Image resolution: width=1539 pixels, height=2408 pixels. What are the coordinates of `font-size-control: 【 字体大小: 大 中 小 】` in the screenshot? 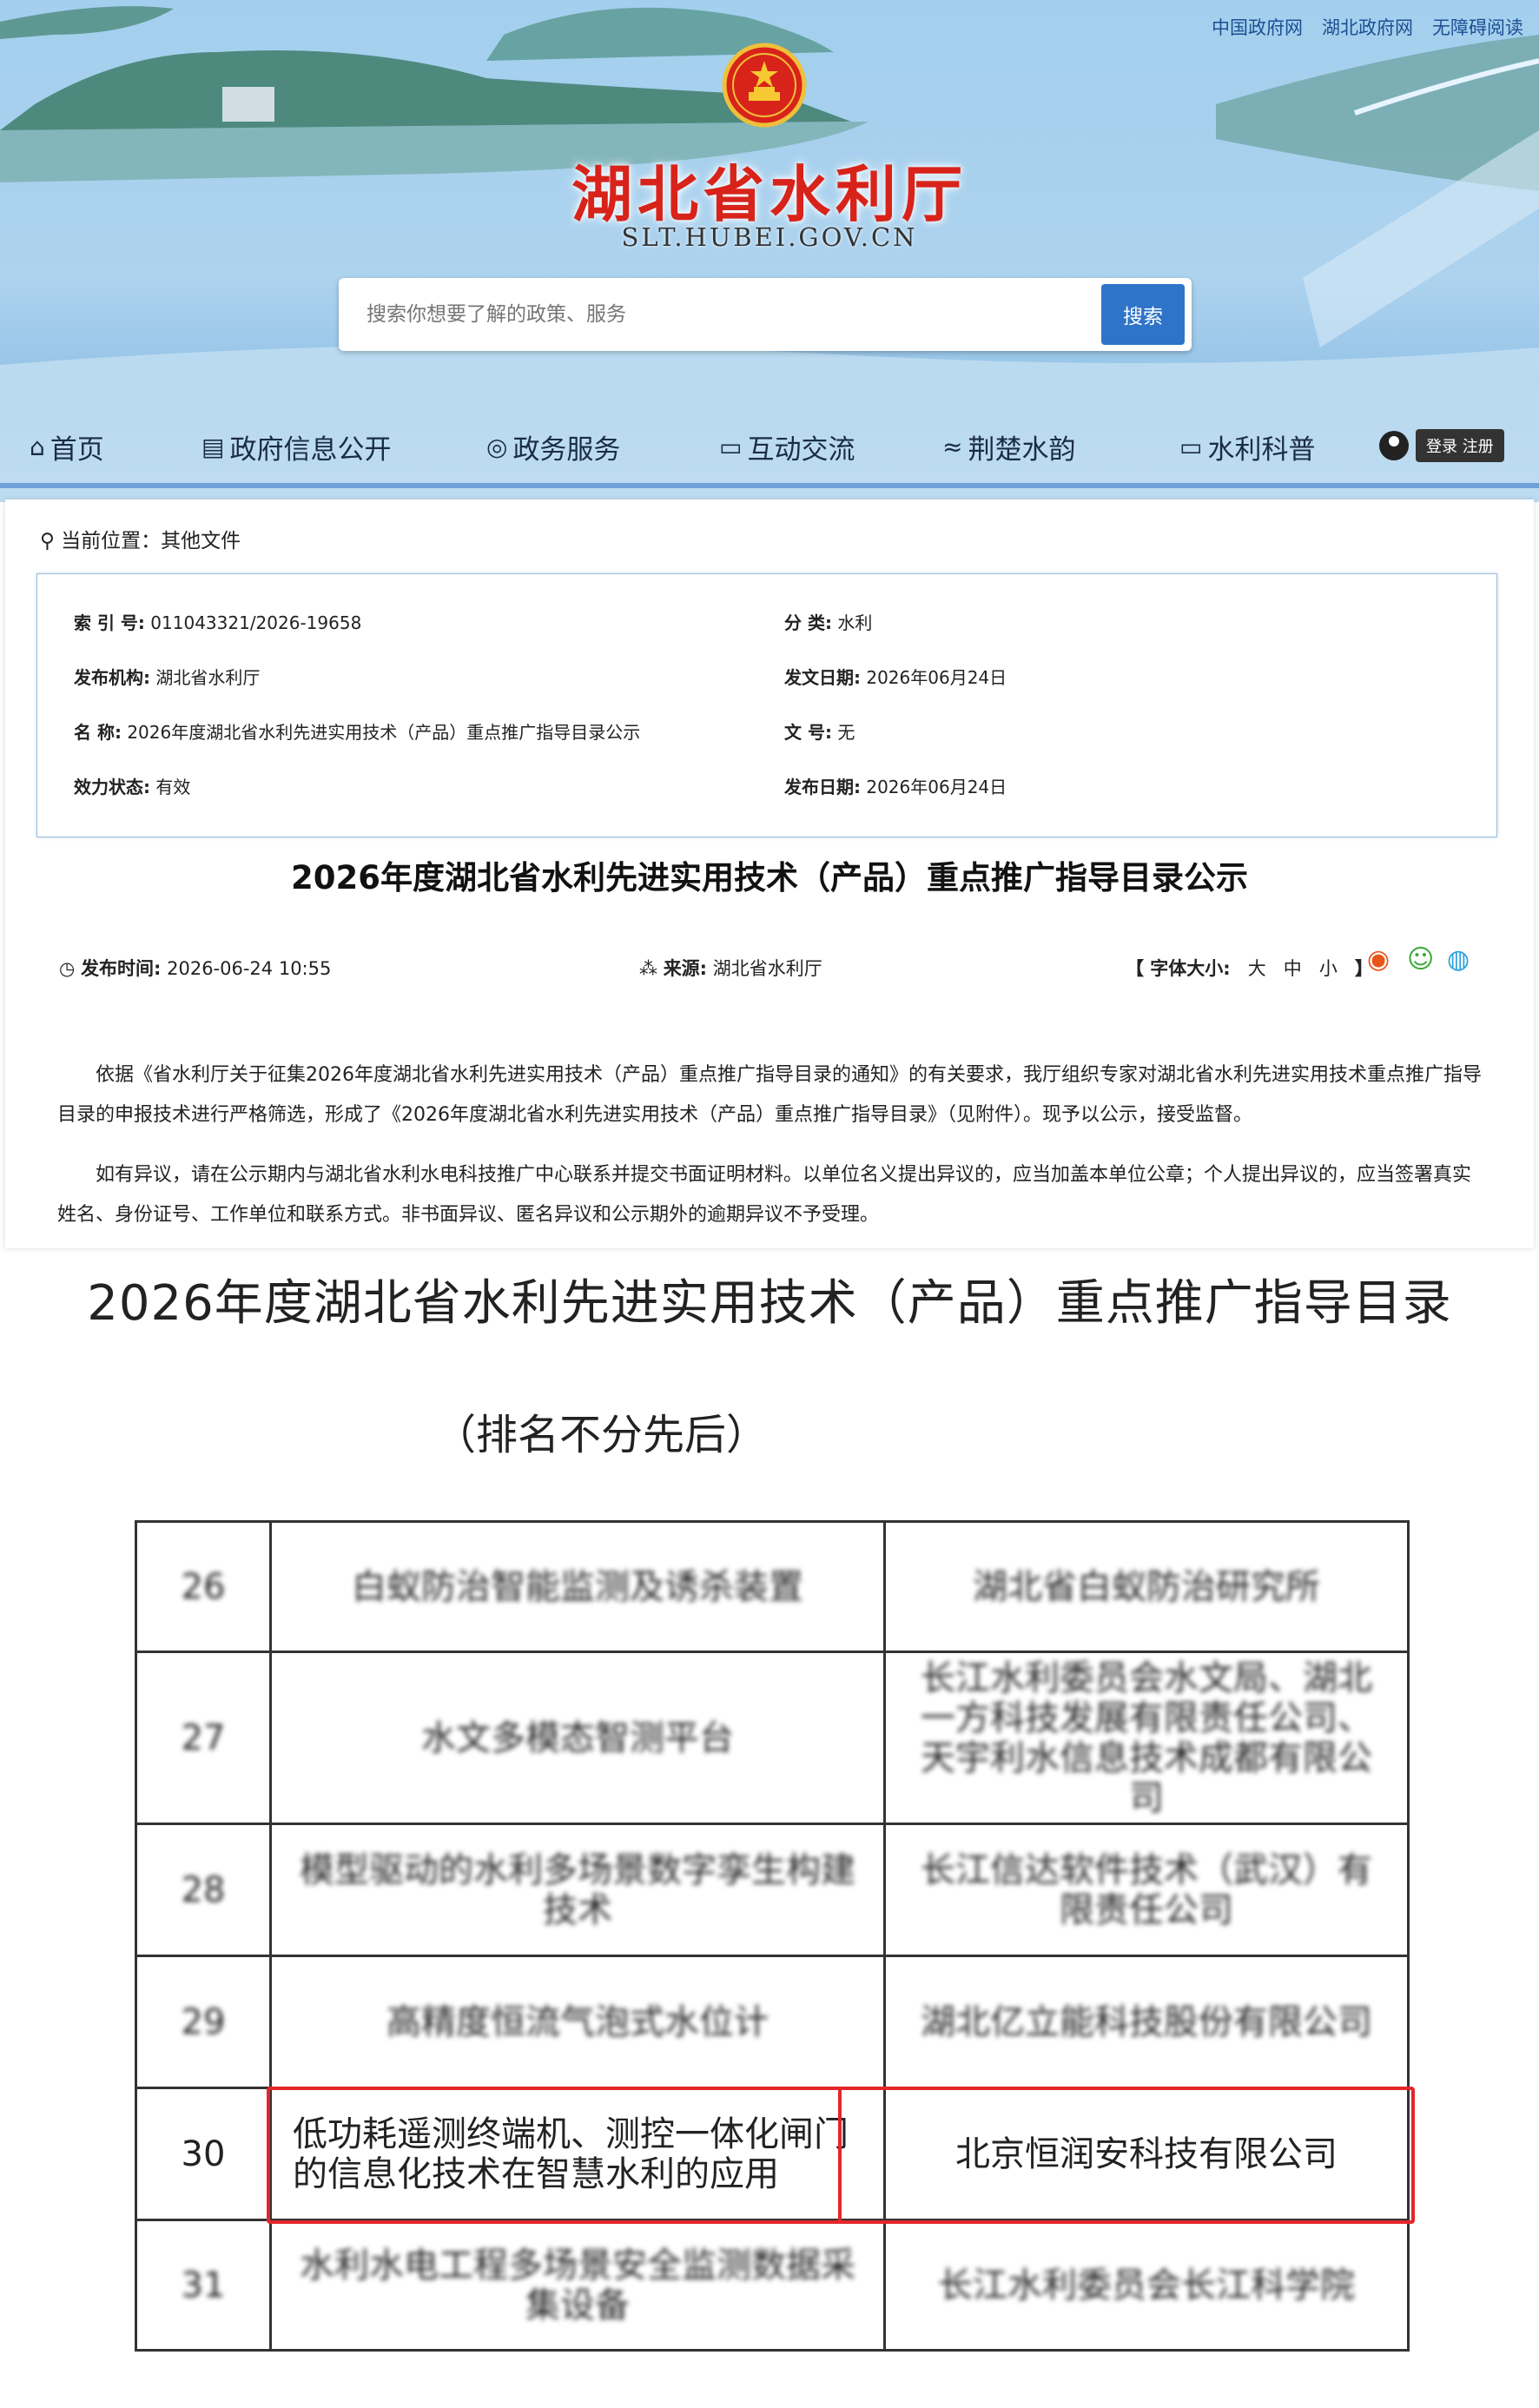 It's located at (1249, 969).